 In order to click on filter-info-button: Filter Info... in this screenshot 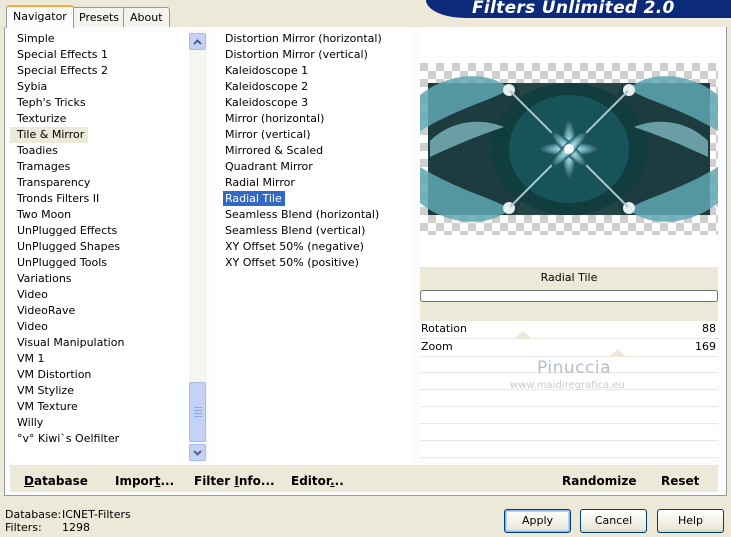, I will do `click(234, 481)`.